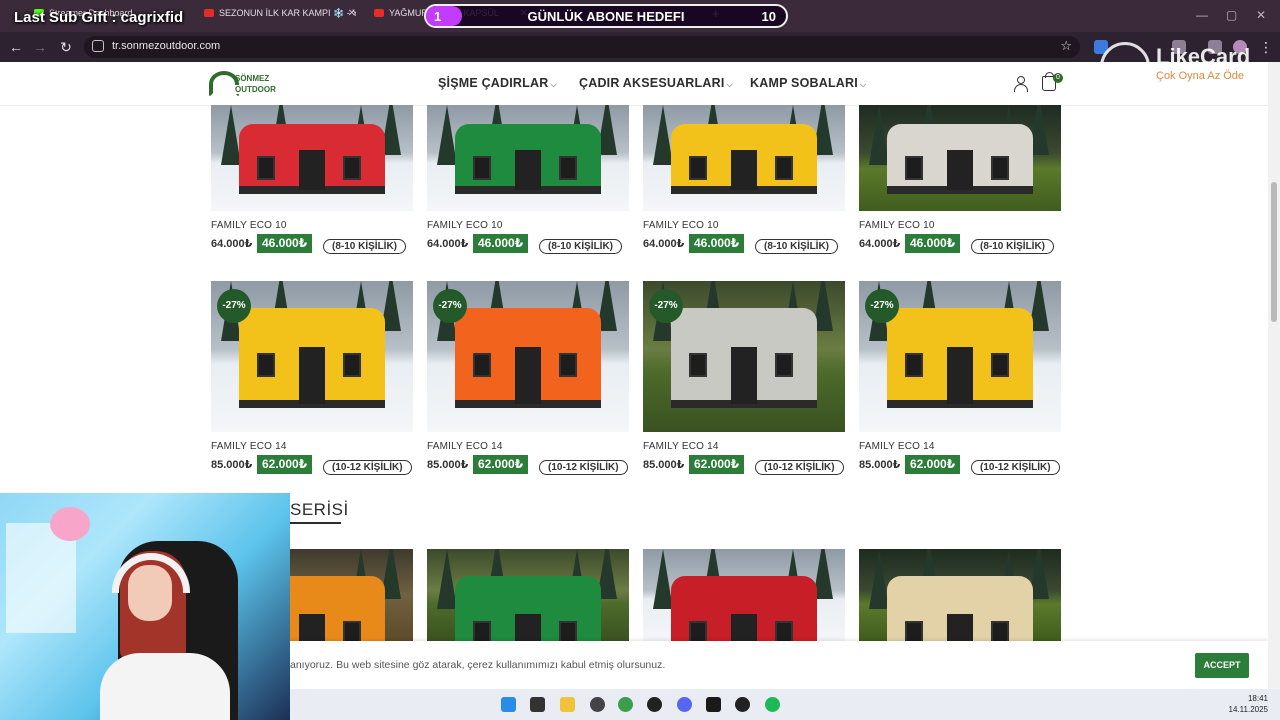  What do you see at coordinates (166, 46) in the screenshot?
I see `url-text: tr.sonmezoutdoor.com` at bounding box center [166, 46].